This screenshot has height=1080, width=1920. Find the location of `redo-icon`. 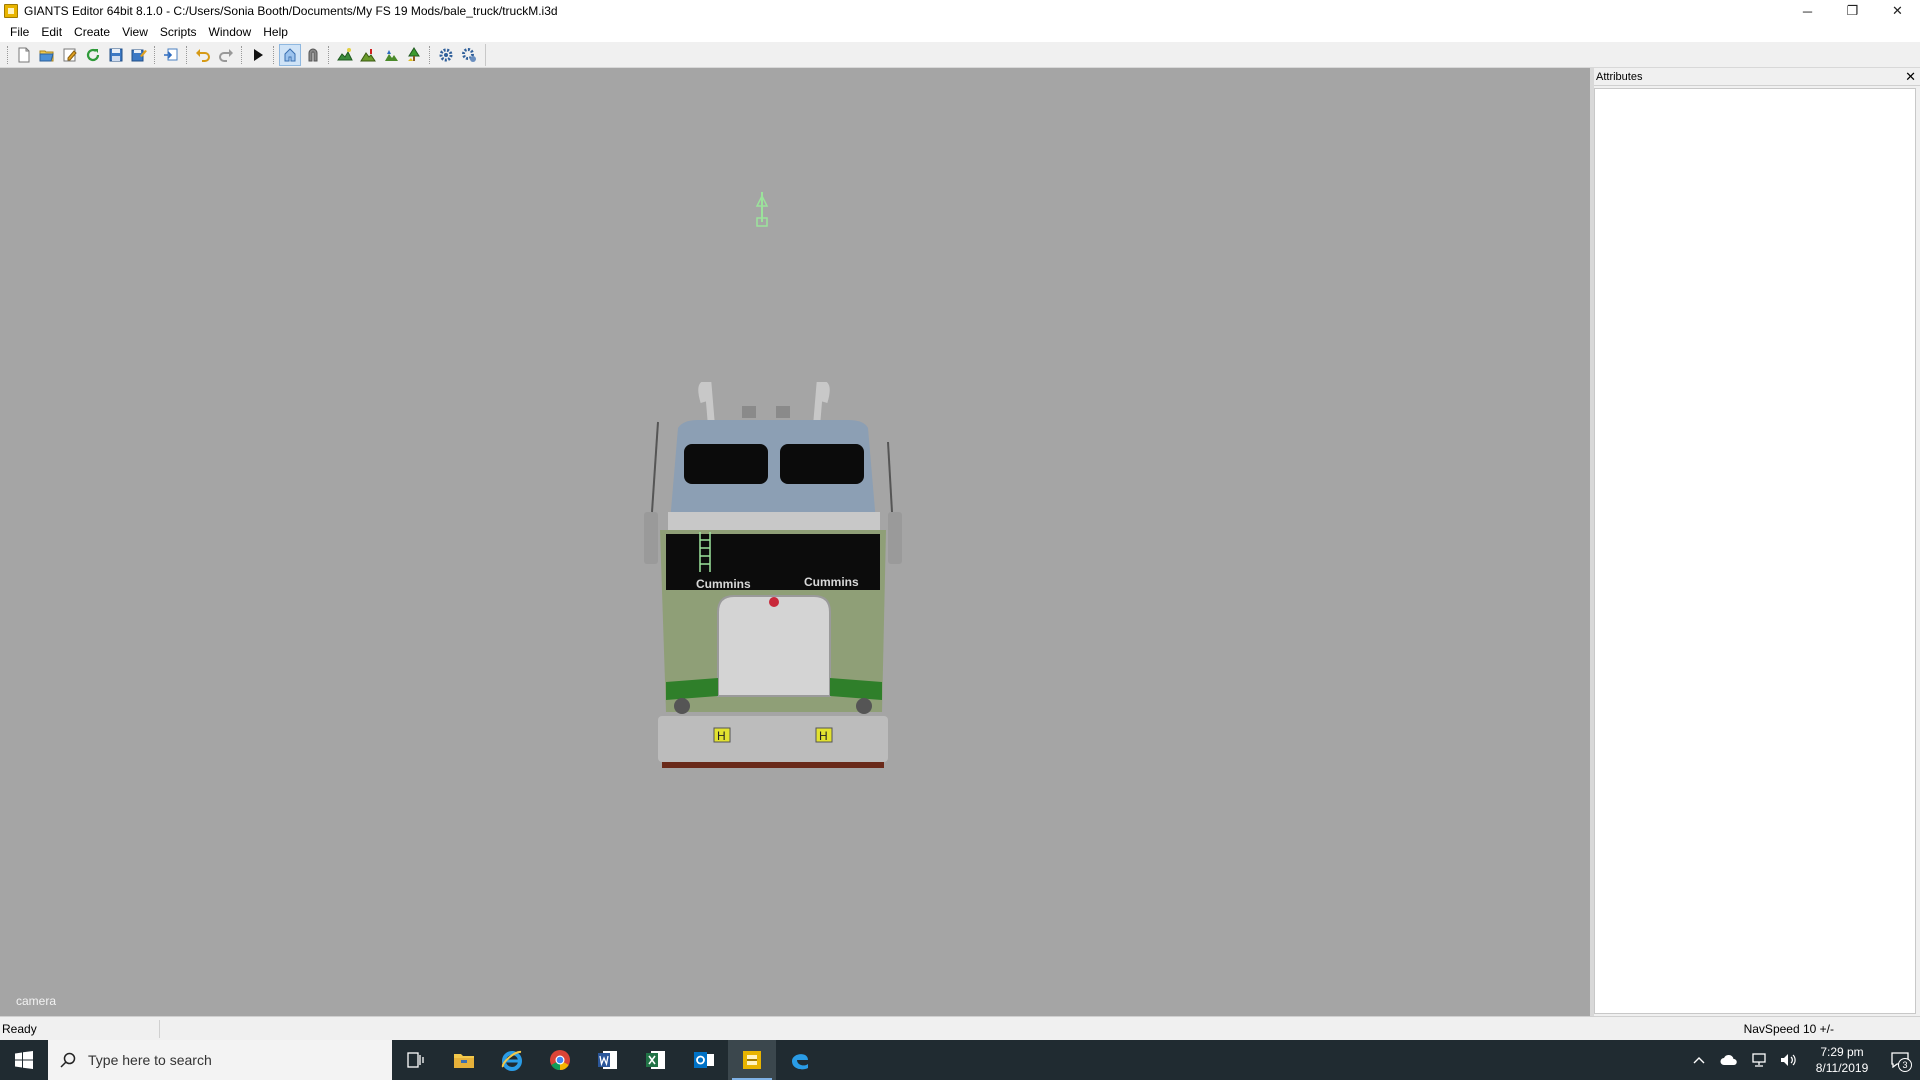

redo-icon is located at coordinates (226, 55).